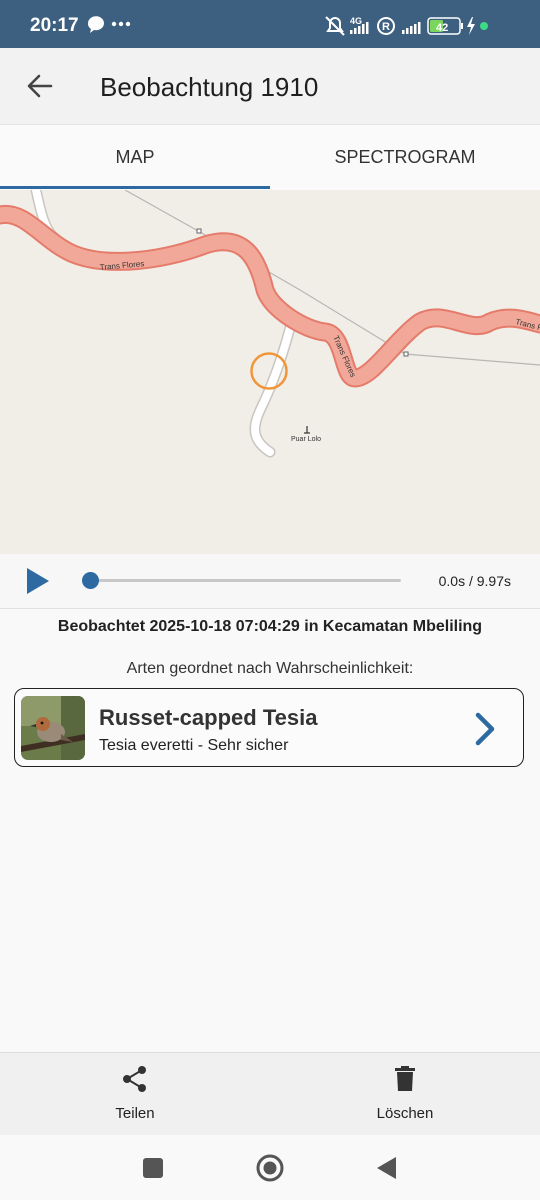  Describe the element at coordinates (307, 430) in the screenshot. I see `peak-icon` at that location.